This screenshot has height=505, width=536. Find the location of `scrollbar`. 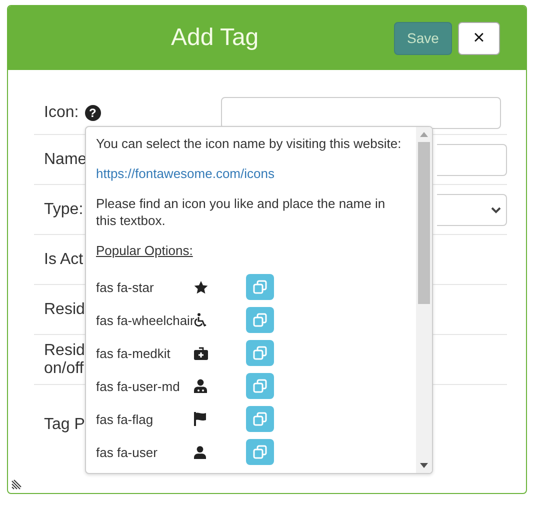

scrollbar is located at coordinates (424, 300).